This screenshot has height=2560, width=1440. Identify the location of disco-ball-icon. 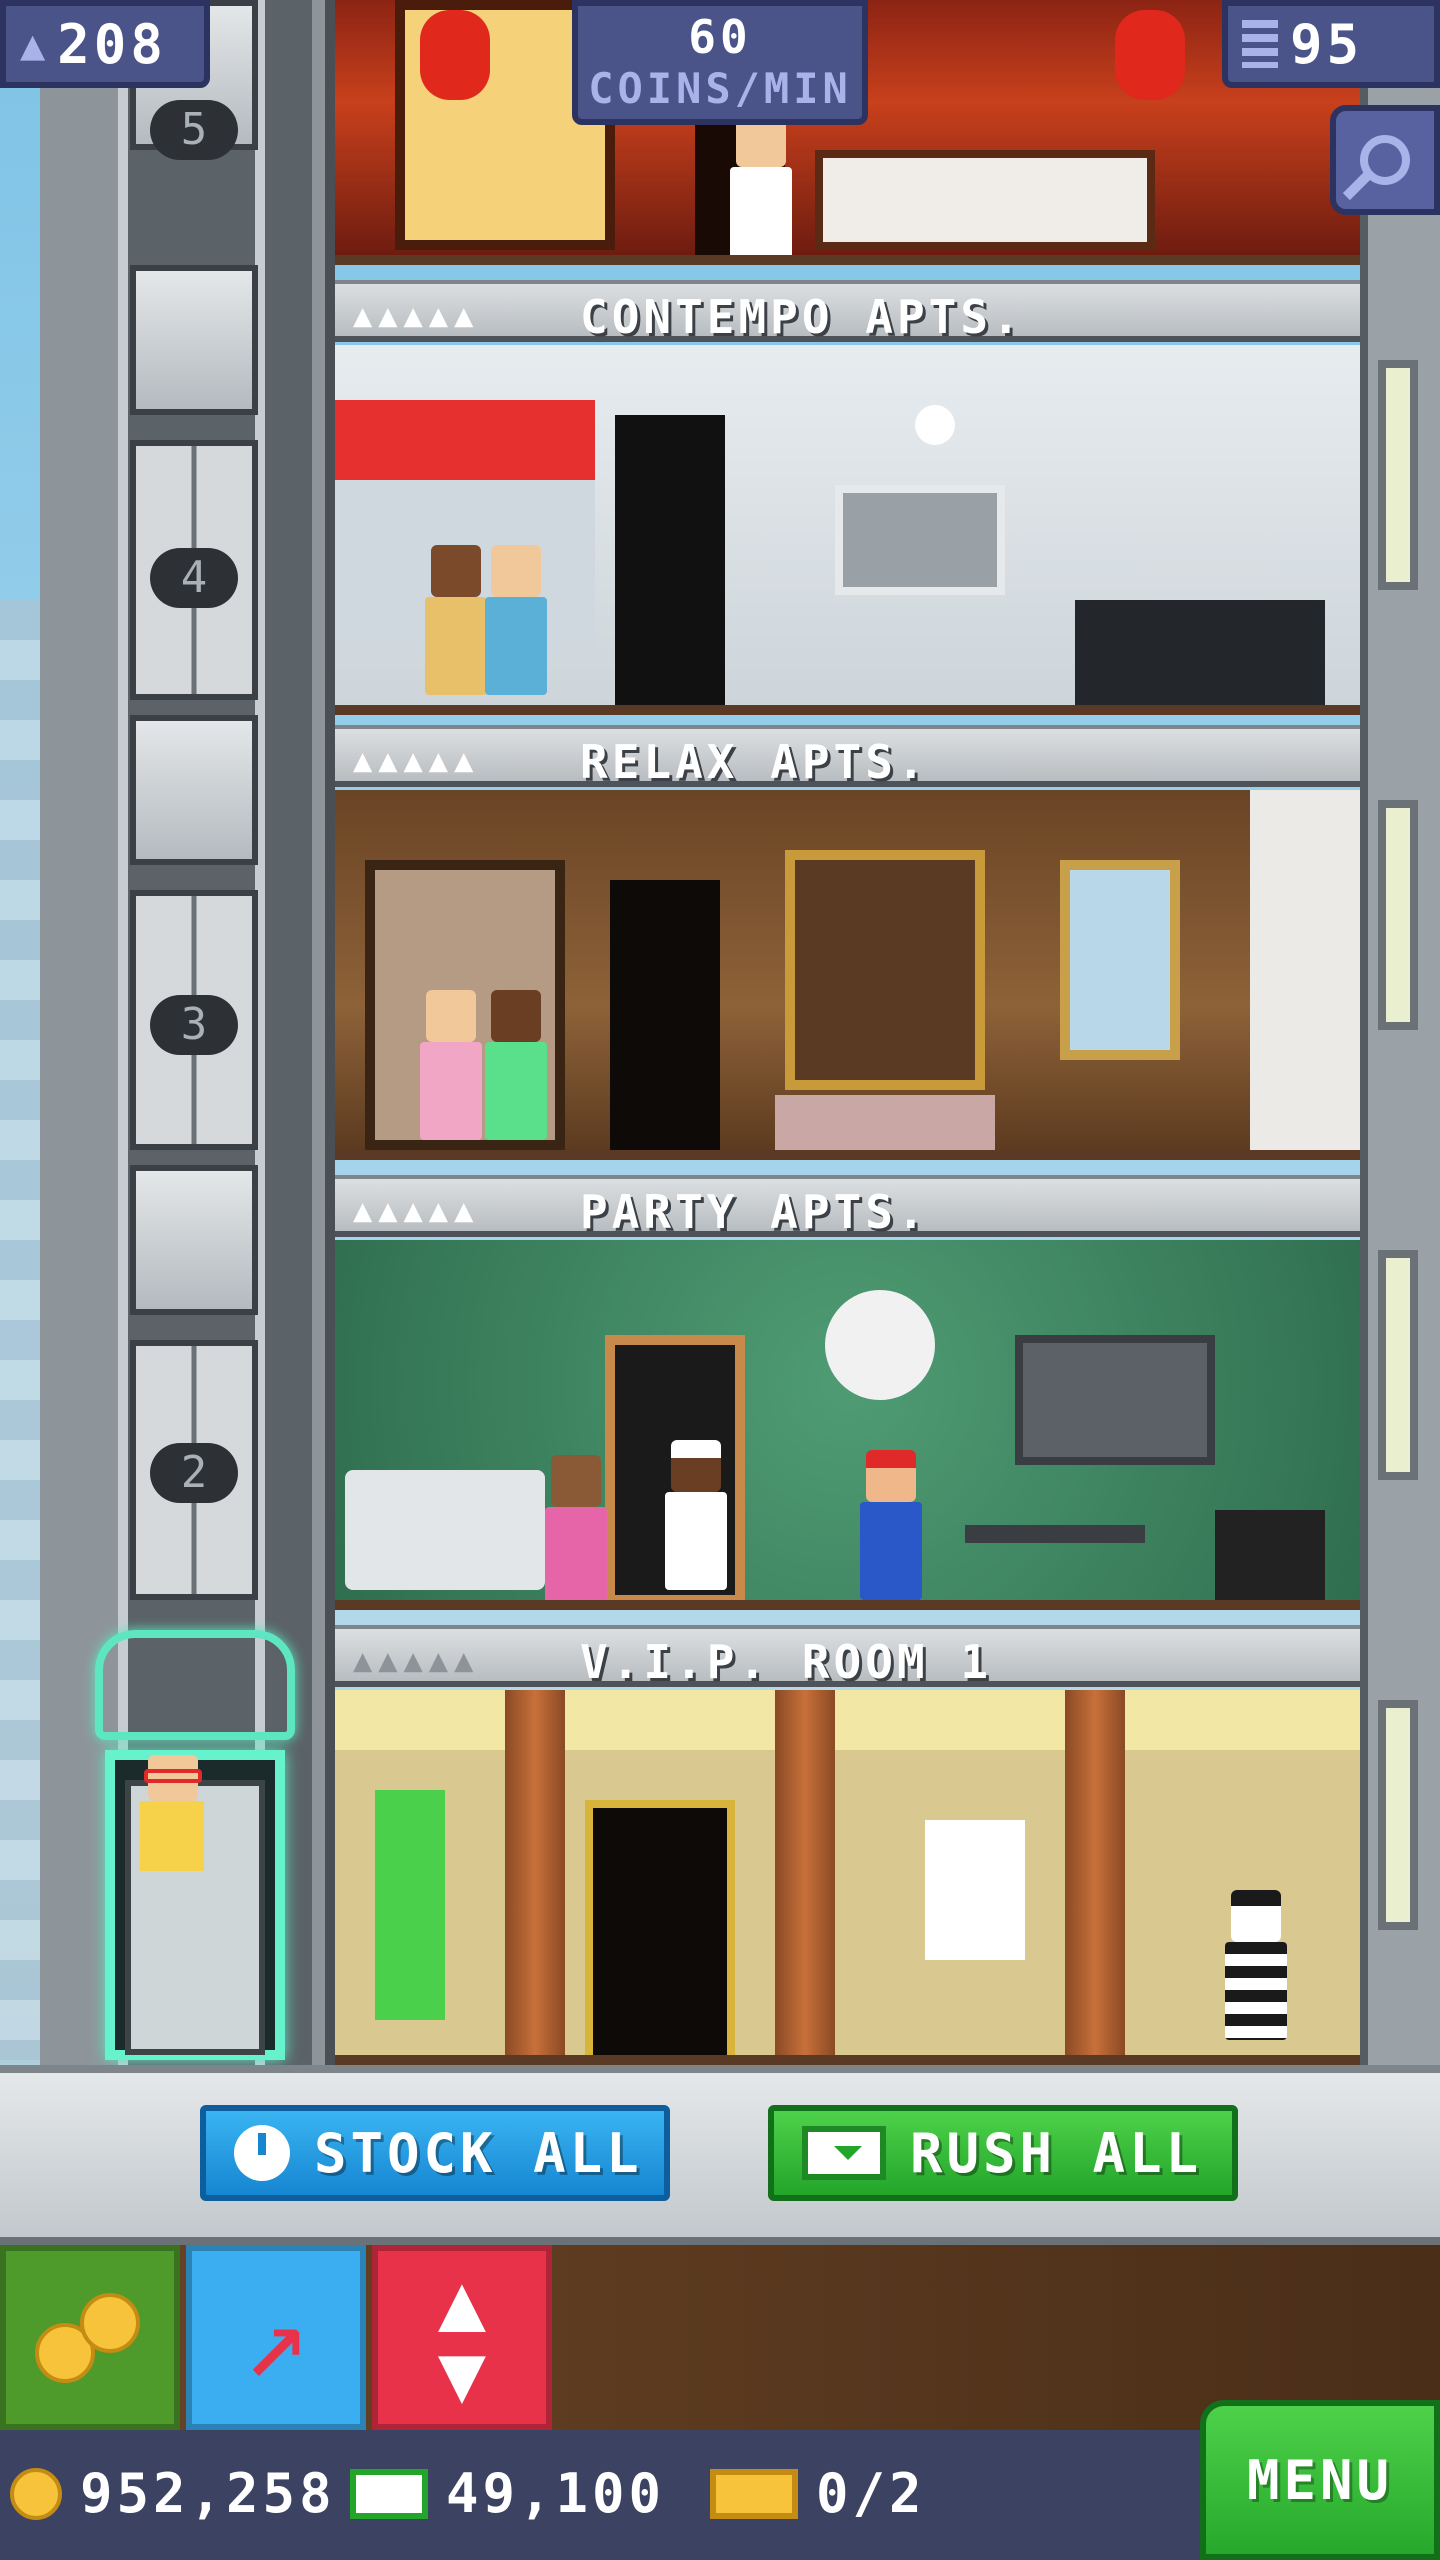
(880, 1345).